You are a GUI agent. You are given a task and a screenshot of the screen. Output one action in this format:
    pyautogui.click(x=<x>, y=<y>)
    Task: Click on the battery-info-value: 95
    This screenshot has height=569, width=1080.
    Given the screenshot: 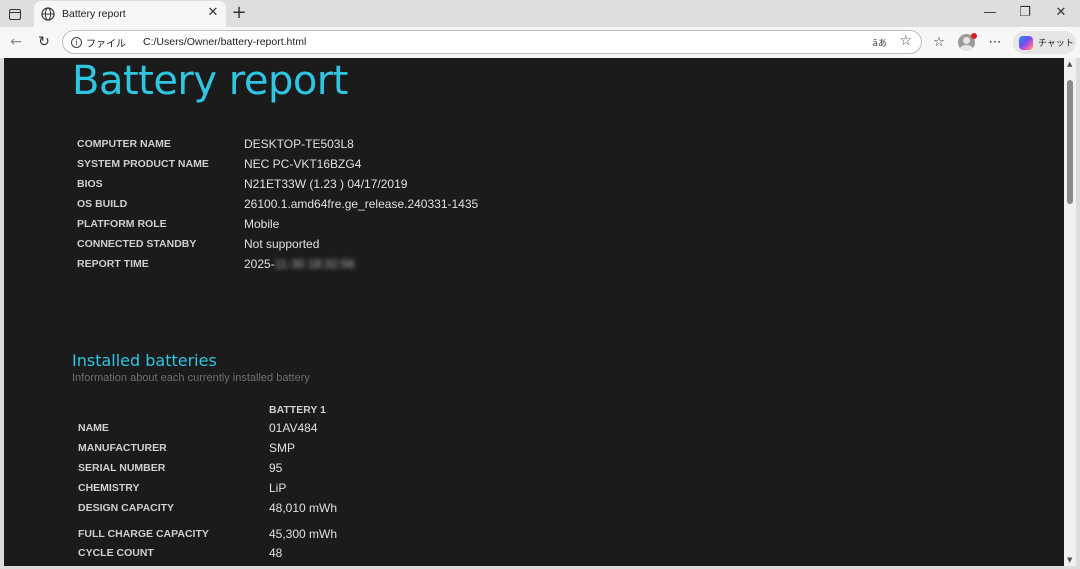 What is the action you would take?
    pyautogui.click(x=276, y=468)
    